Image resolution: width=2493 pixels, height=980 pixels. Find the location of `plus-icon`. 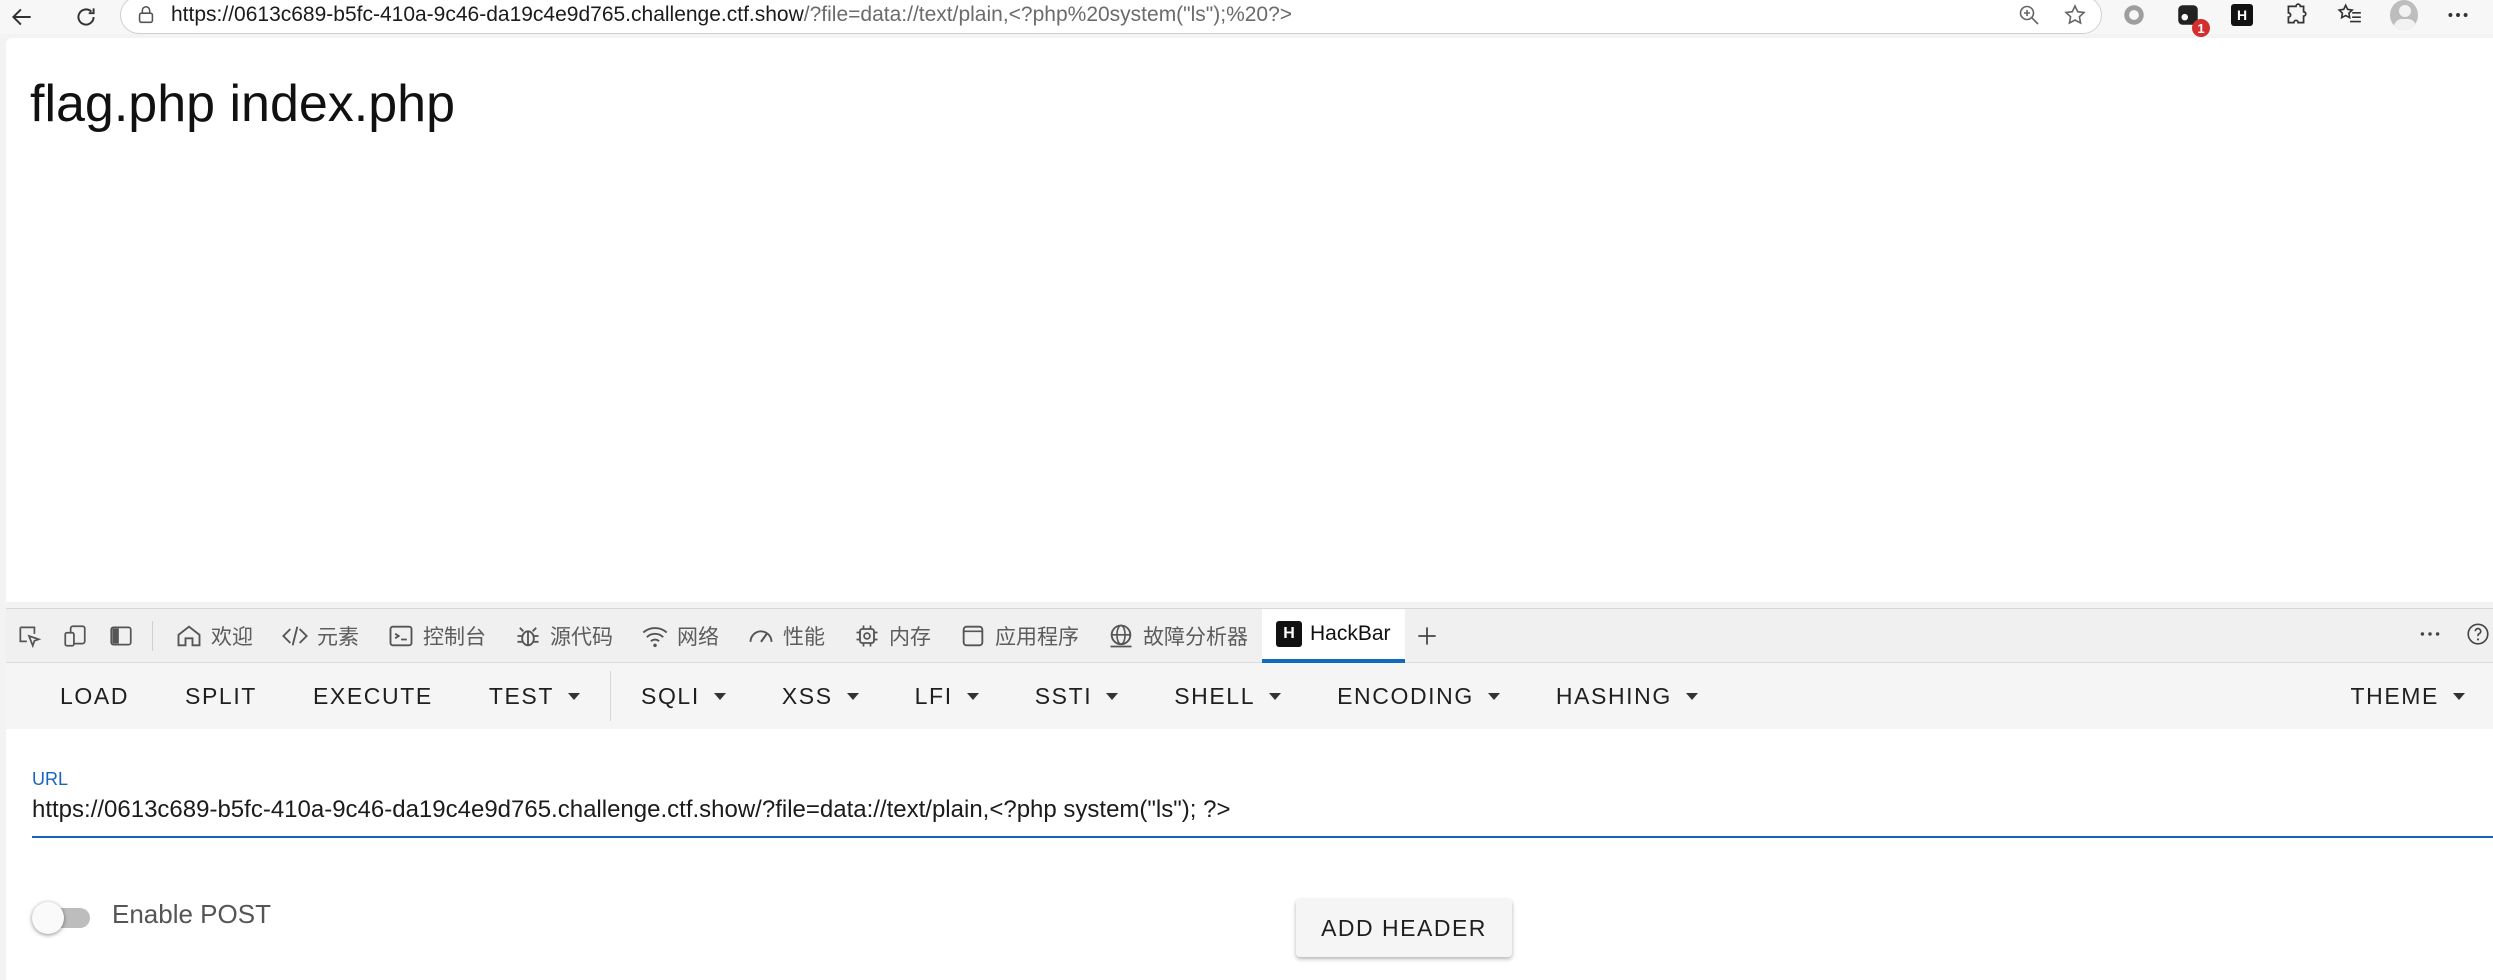

plus-icon is located at coordinates (1426, 635).